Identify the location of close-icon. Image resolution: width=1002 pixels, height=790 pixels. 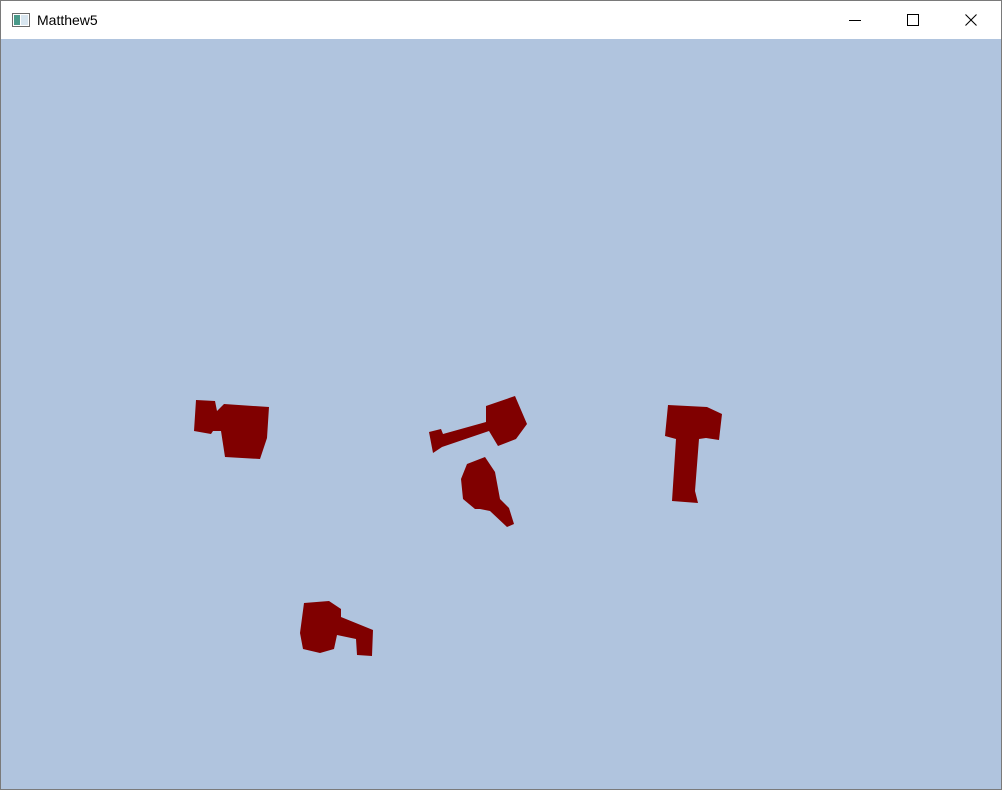
(971, 20).